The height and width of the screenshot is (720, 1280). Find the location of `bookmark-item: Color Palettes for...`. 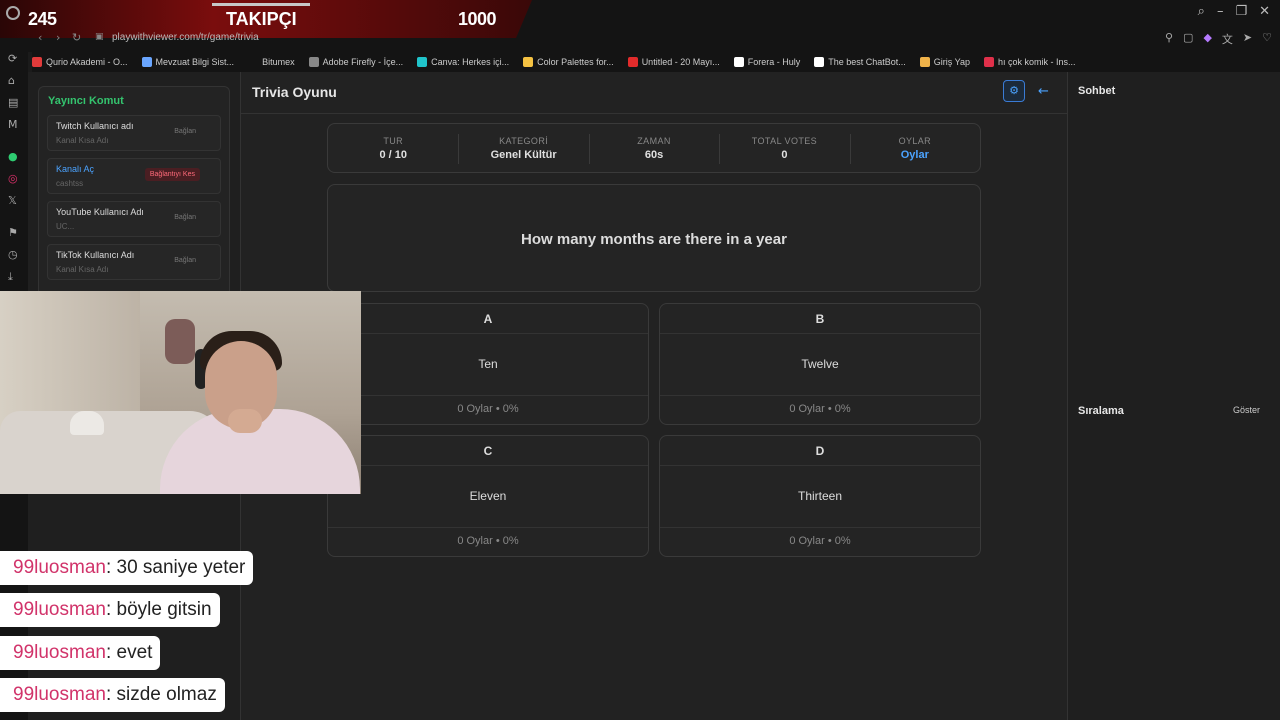

bookmark-item: Color Palettes for... is located at coordinates (568, 62).